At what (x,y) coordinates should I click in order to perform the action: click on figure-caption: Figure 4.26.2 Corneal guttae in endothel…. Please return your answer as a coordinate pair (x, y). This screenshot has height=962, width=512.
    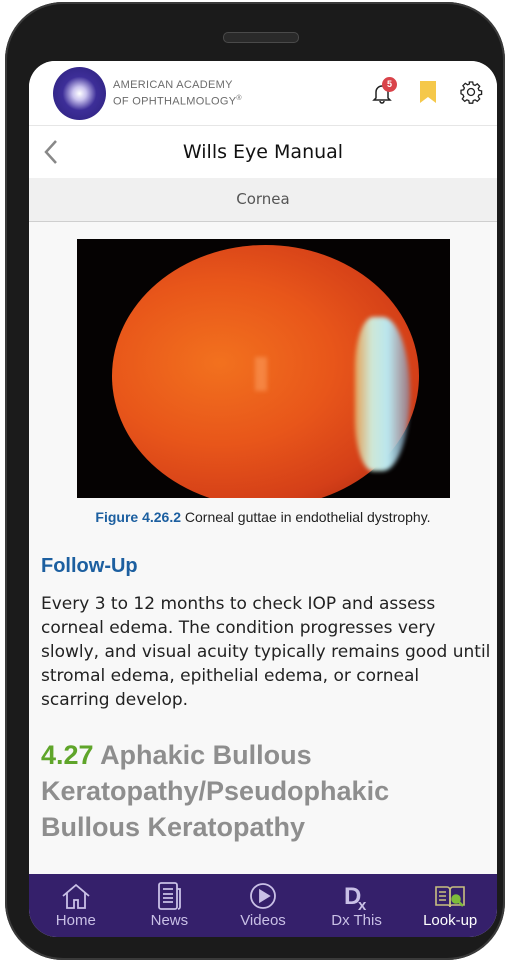
    Looking at the image, I should click on (263, 517).